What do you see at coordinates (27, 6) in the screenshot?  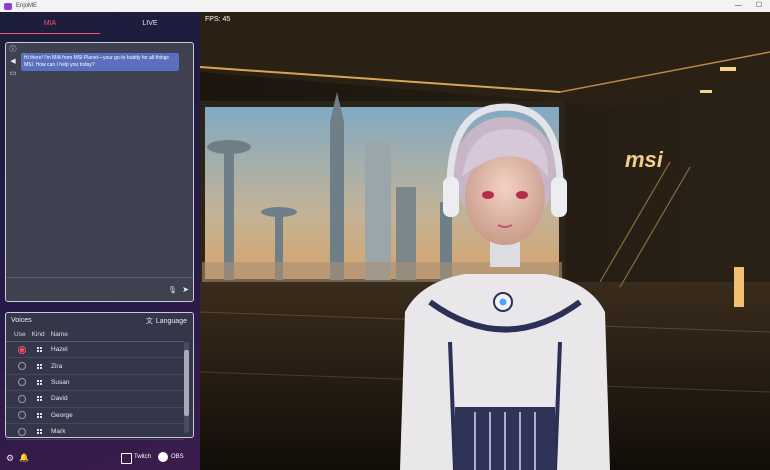 I see `window-title: EnjoME` at bounding box center [27, 6].